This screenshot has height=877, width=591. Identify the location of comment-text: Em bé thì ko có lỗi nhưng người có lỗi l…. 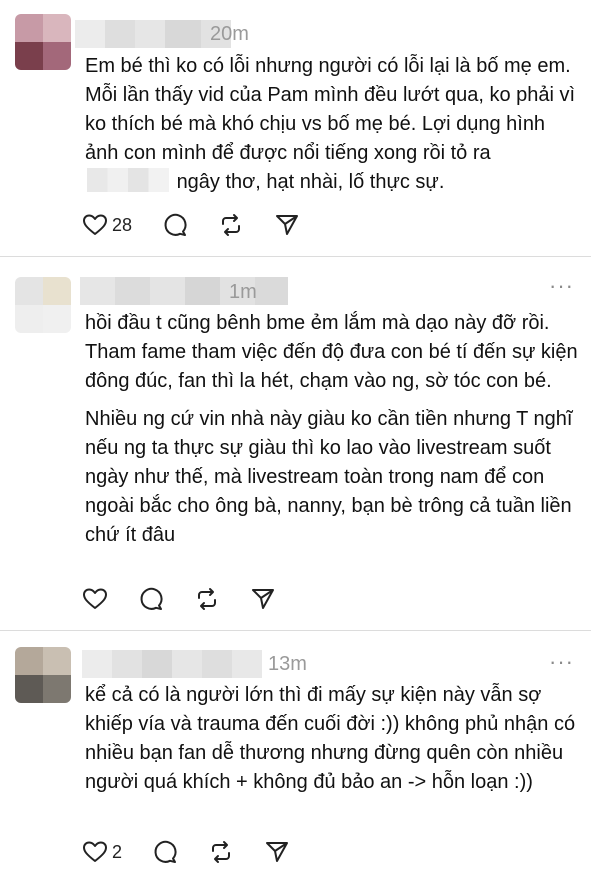
(332, 124).